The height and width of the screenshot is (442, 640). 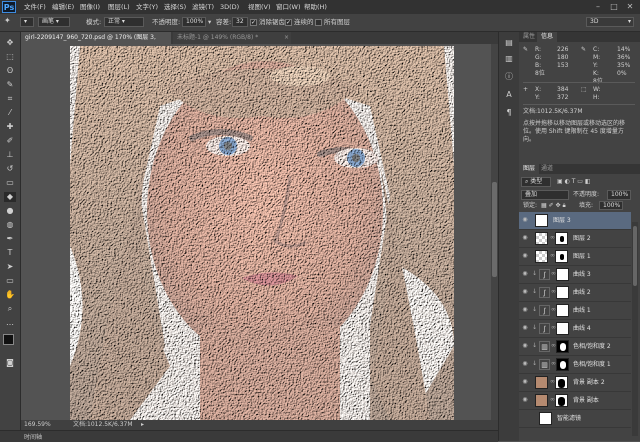 What do you see at coordinates (10, 225) in the screenshot?
I see `dodge-tool-icon: ◍` at bounding box center [10, 225].